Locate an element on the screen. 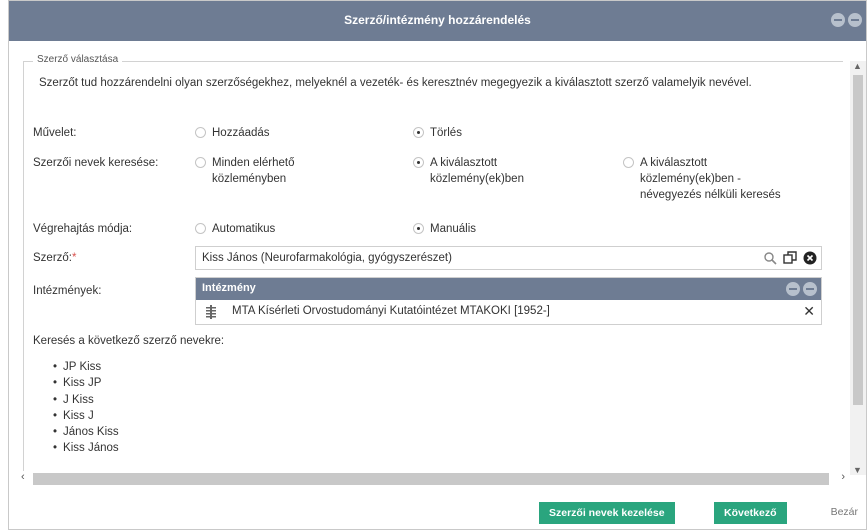 The image size is (867, 530). dialog-footer: Szerzői nevek kezelése Következő Bezár is located at coordinates (437, 513).